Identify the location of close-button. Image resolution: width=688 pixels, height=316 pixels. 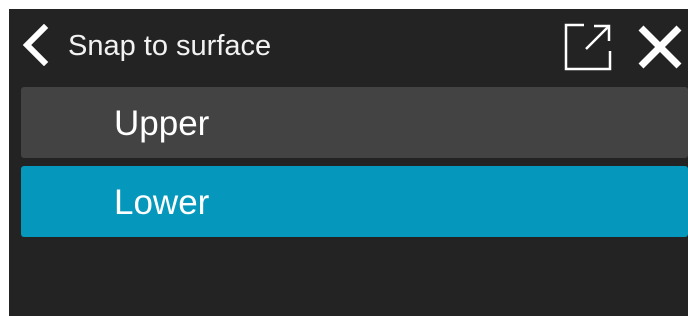
(660, 49).